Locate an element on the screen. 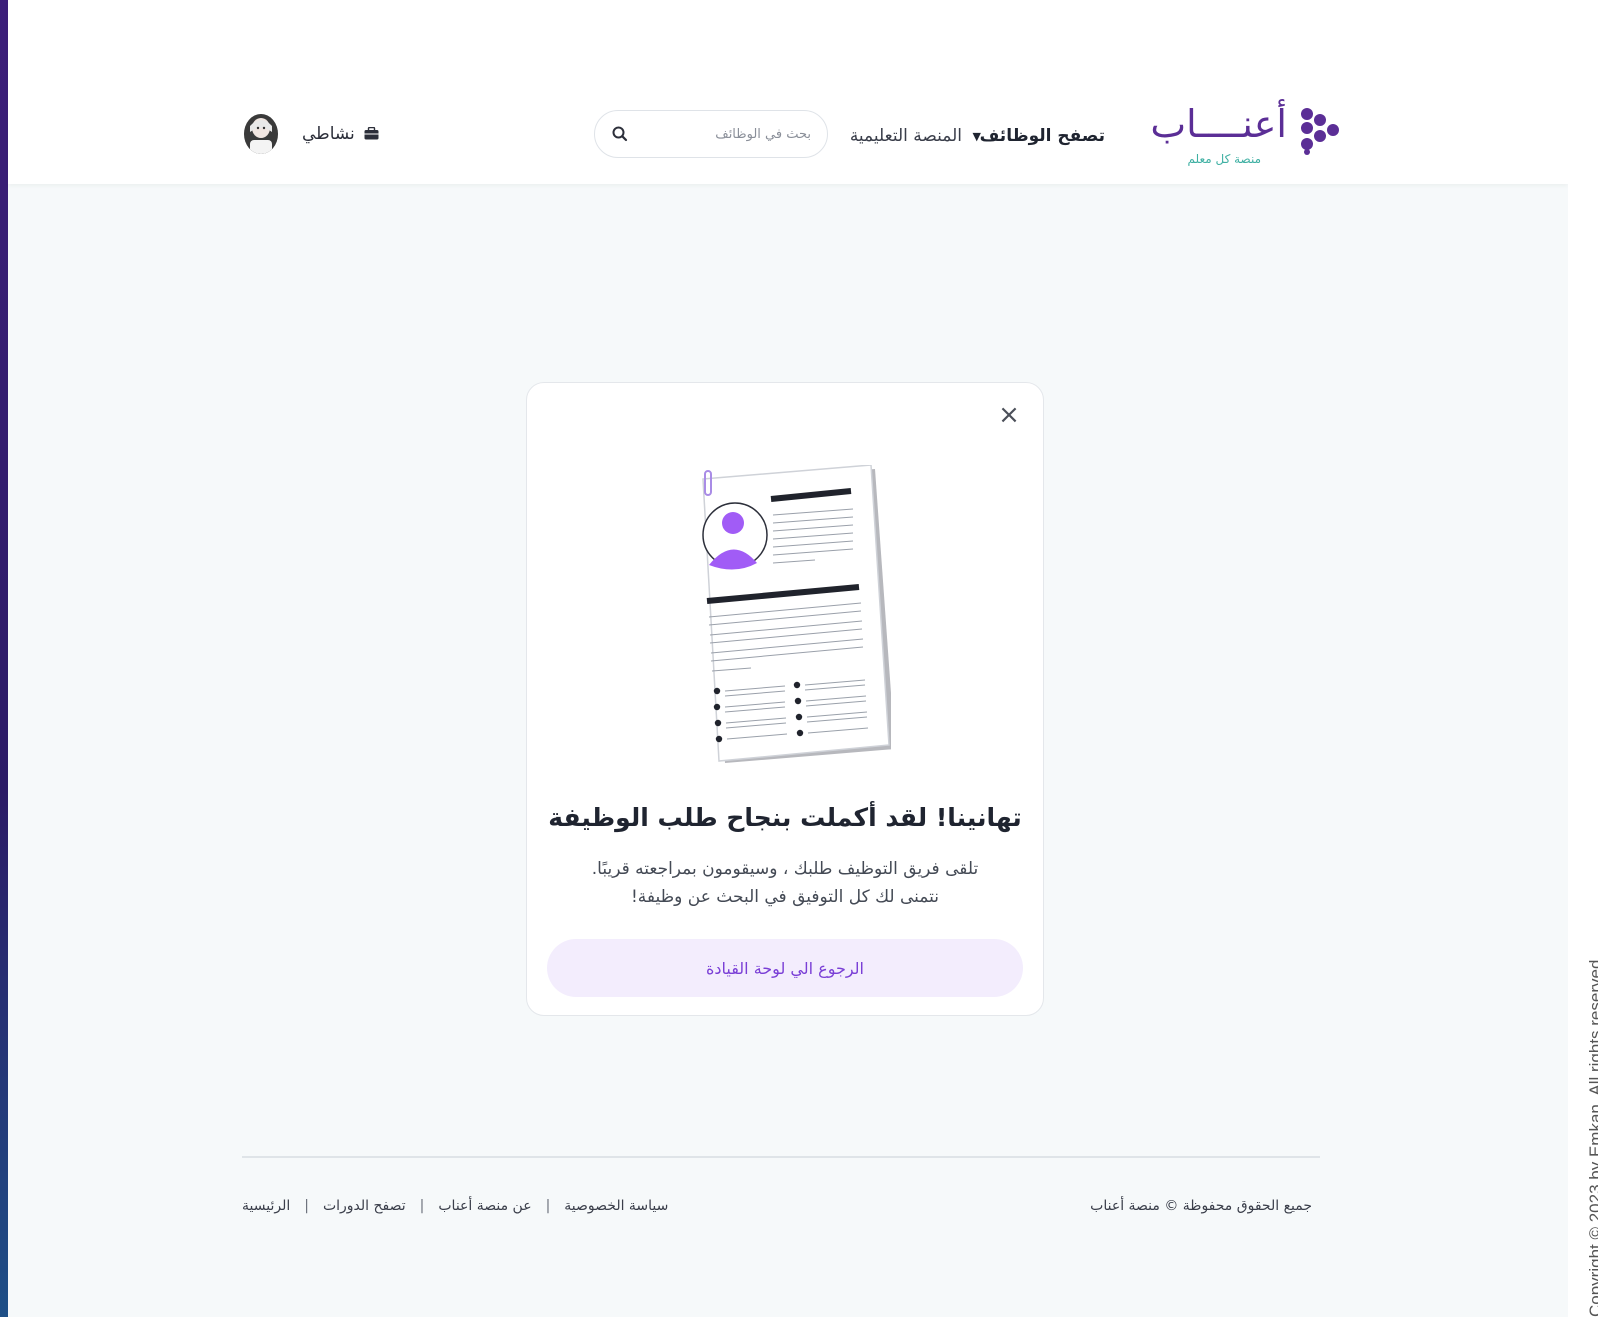 This screenshot has width=1598, height=1317. brand-logo: أعنــــاب منصة كل معلم is located at coordinates (1246, 136).